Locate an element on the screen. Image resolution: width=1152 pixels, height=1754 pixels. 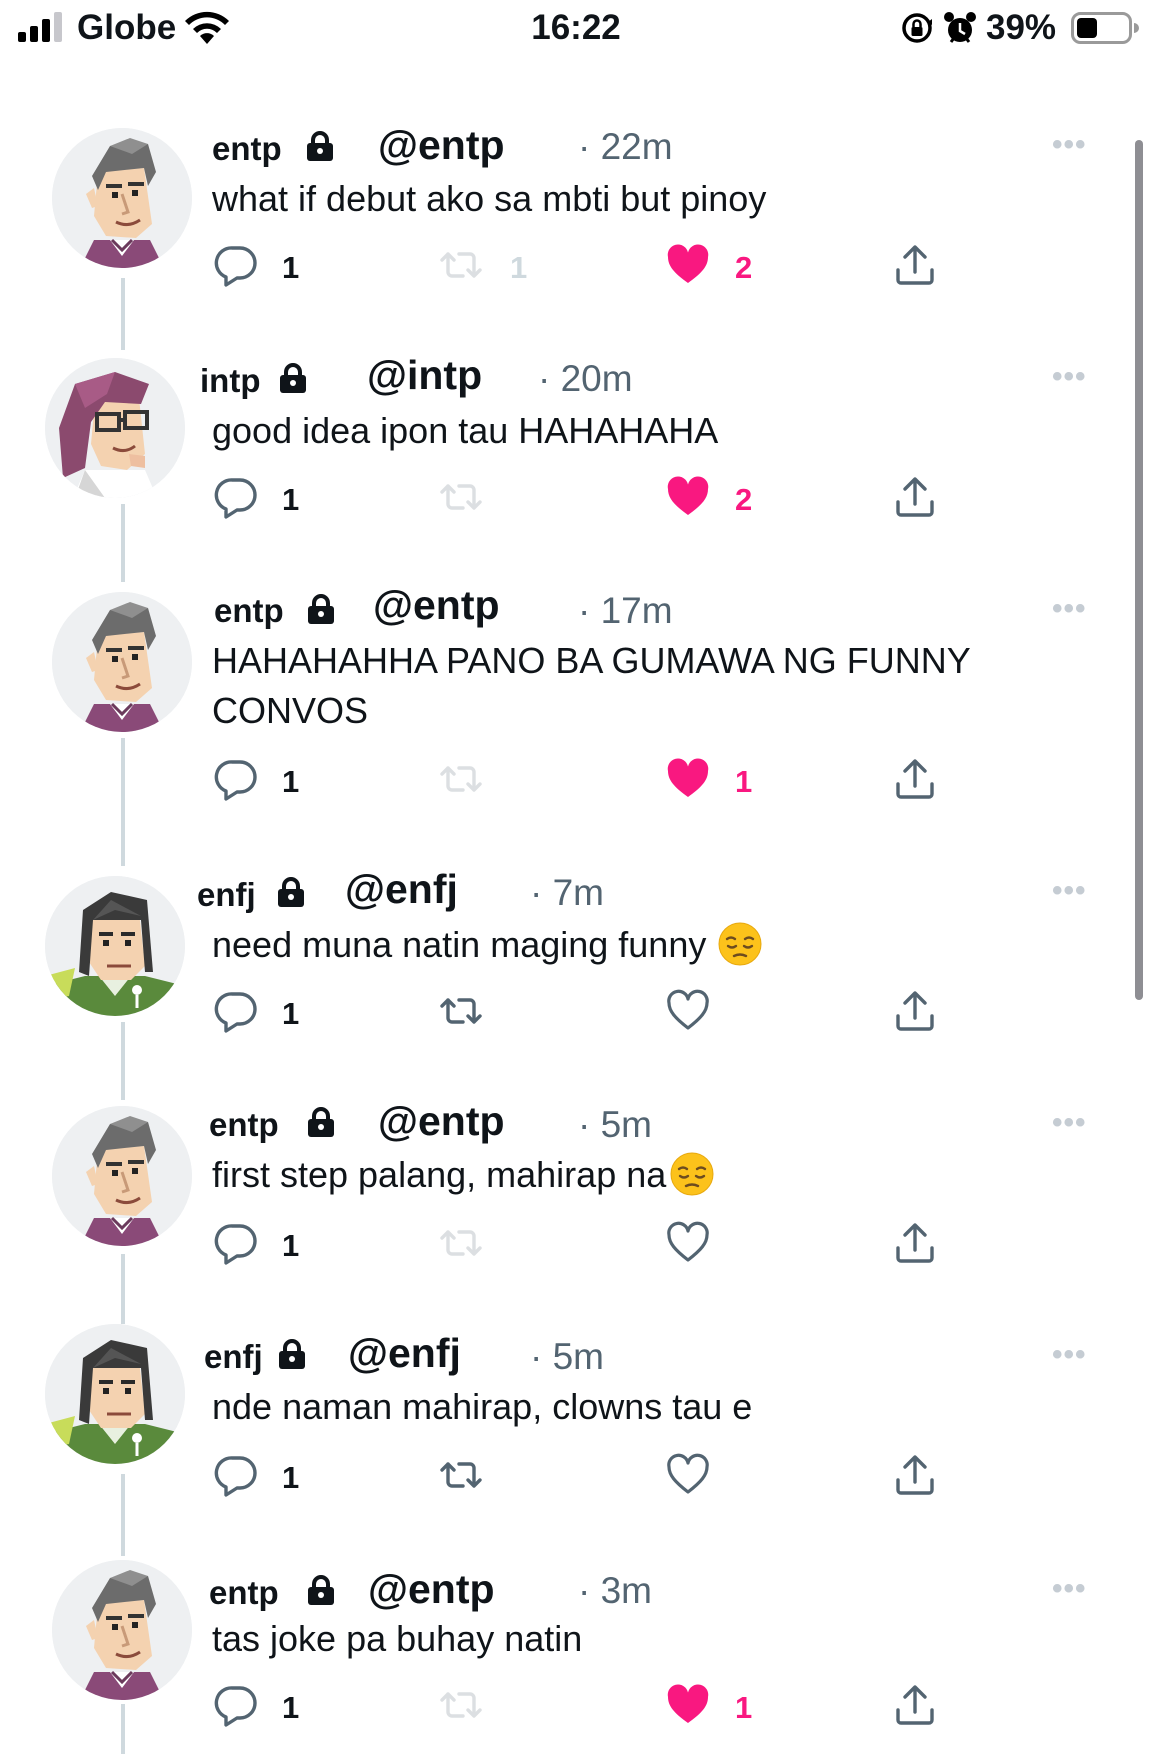
tweet-text: HAHAHAHHA PANO BA GUMAWA NG FUNNY CONVOS is located at coordinates (591, 685).